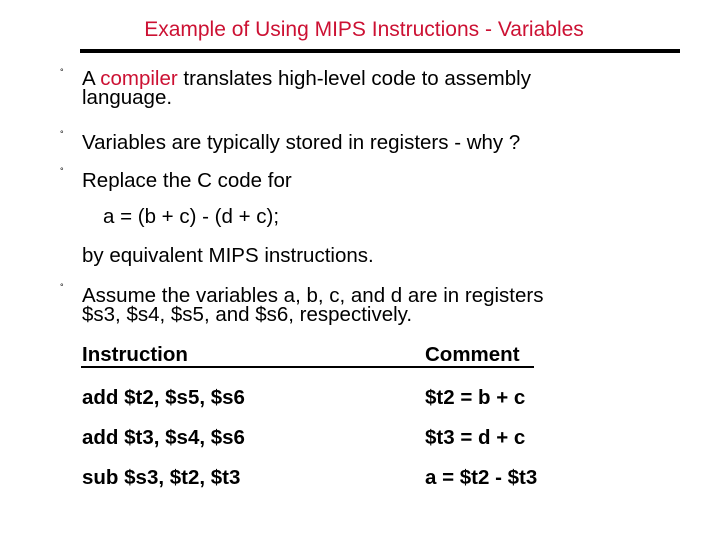 This screenshot has height=540, width=720. I want to click on header-comment: Comment, so click(472, 354).